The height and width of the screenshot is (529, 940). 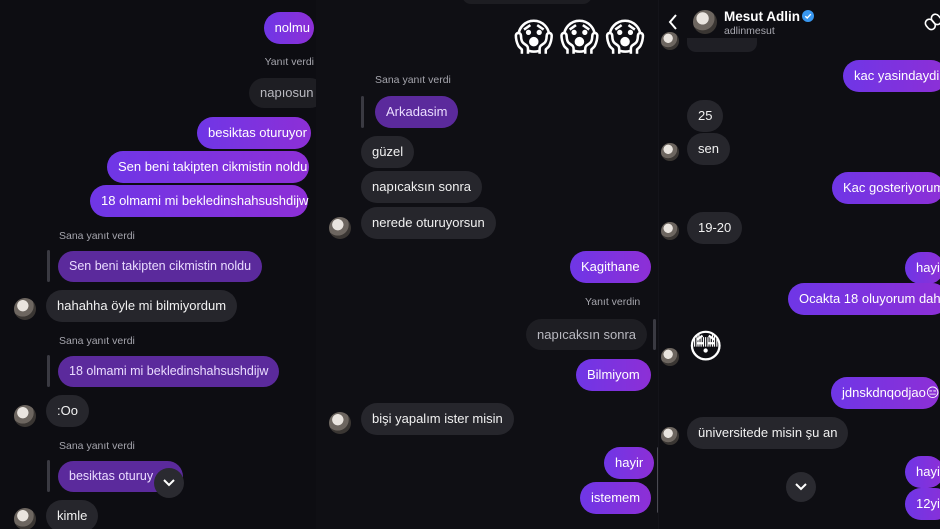 What do you see at coordinates (932, 22) in the screenshot?
I see `link-icon` at bounding box center [932, 22].